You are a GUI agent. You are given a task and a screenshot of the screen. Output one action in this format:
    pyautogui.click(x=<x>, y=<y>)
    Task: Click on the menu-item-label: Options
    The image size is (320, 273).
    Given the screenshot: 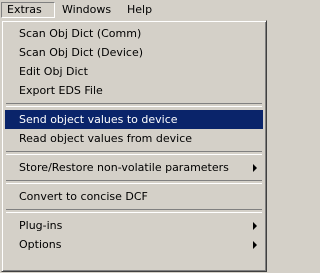 What is the action you would take?
    pyautogui.click(x=40, y=244)
    